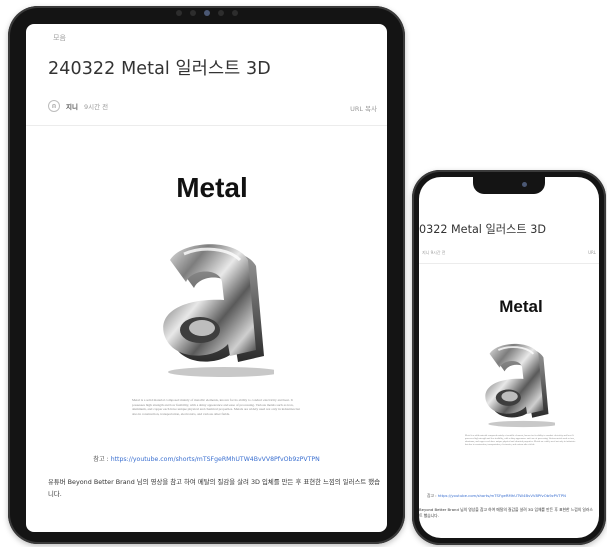  Describe the element at coordinates (72, 106) in the screenshot. I see `author-name: 지니` at that location.